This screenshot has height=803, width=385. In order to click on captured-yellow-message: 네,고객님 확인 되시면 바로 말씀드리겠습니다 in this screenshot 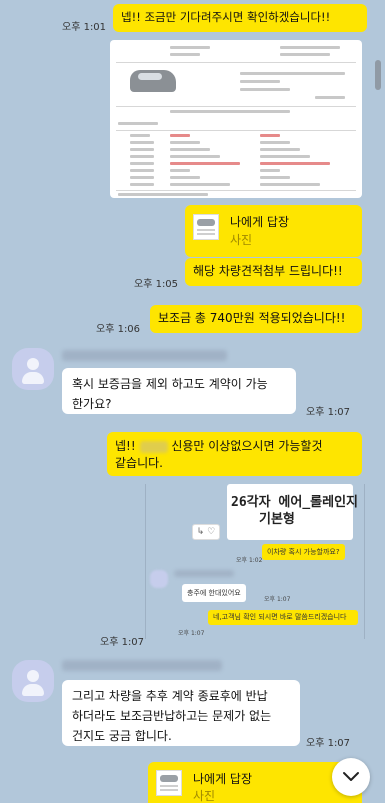, I will do `click(283, 617)`.